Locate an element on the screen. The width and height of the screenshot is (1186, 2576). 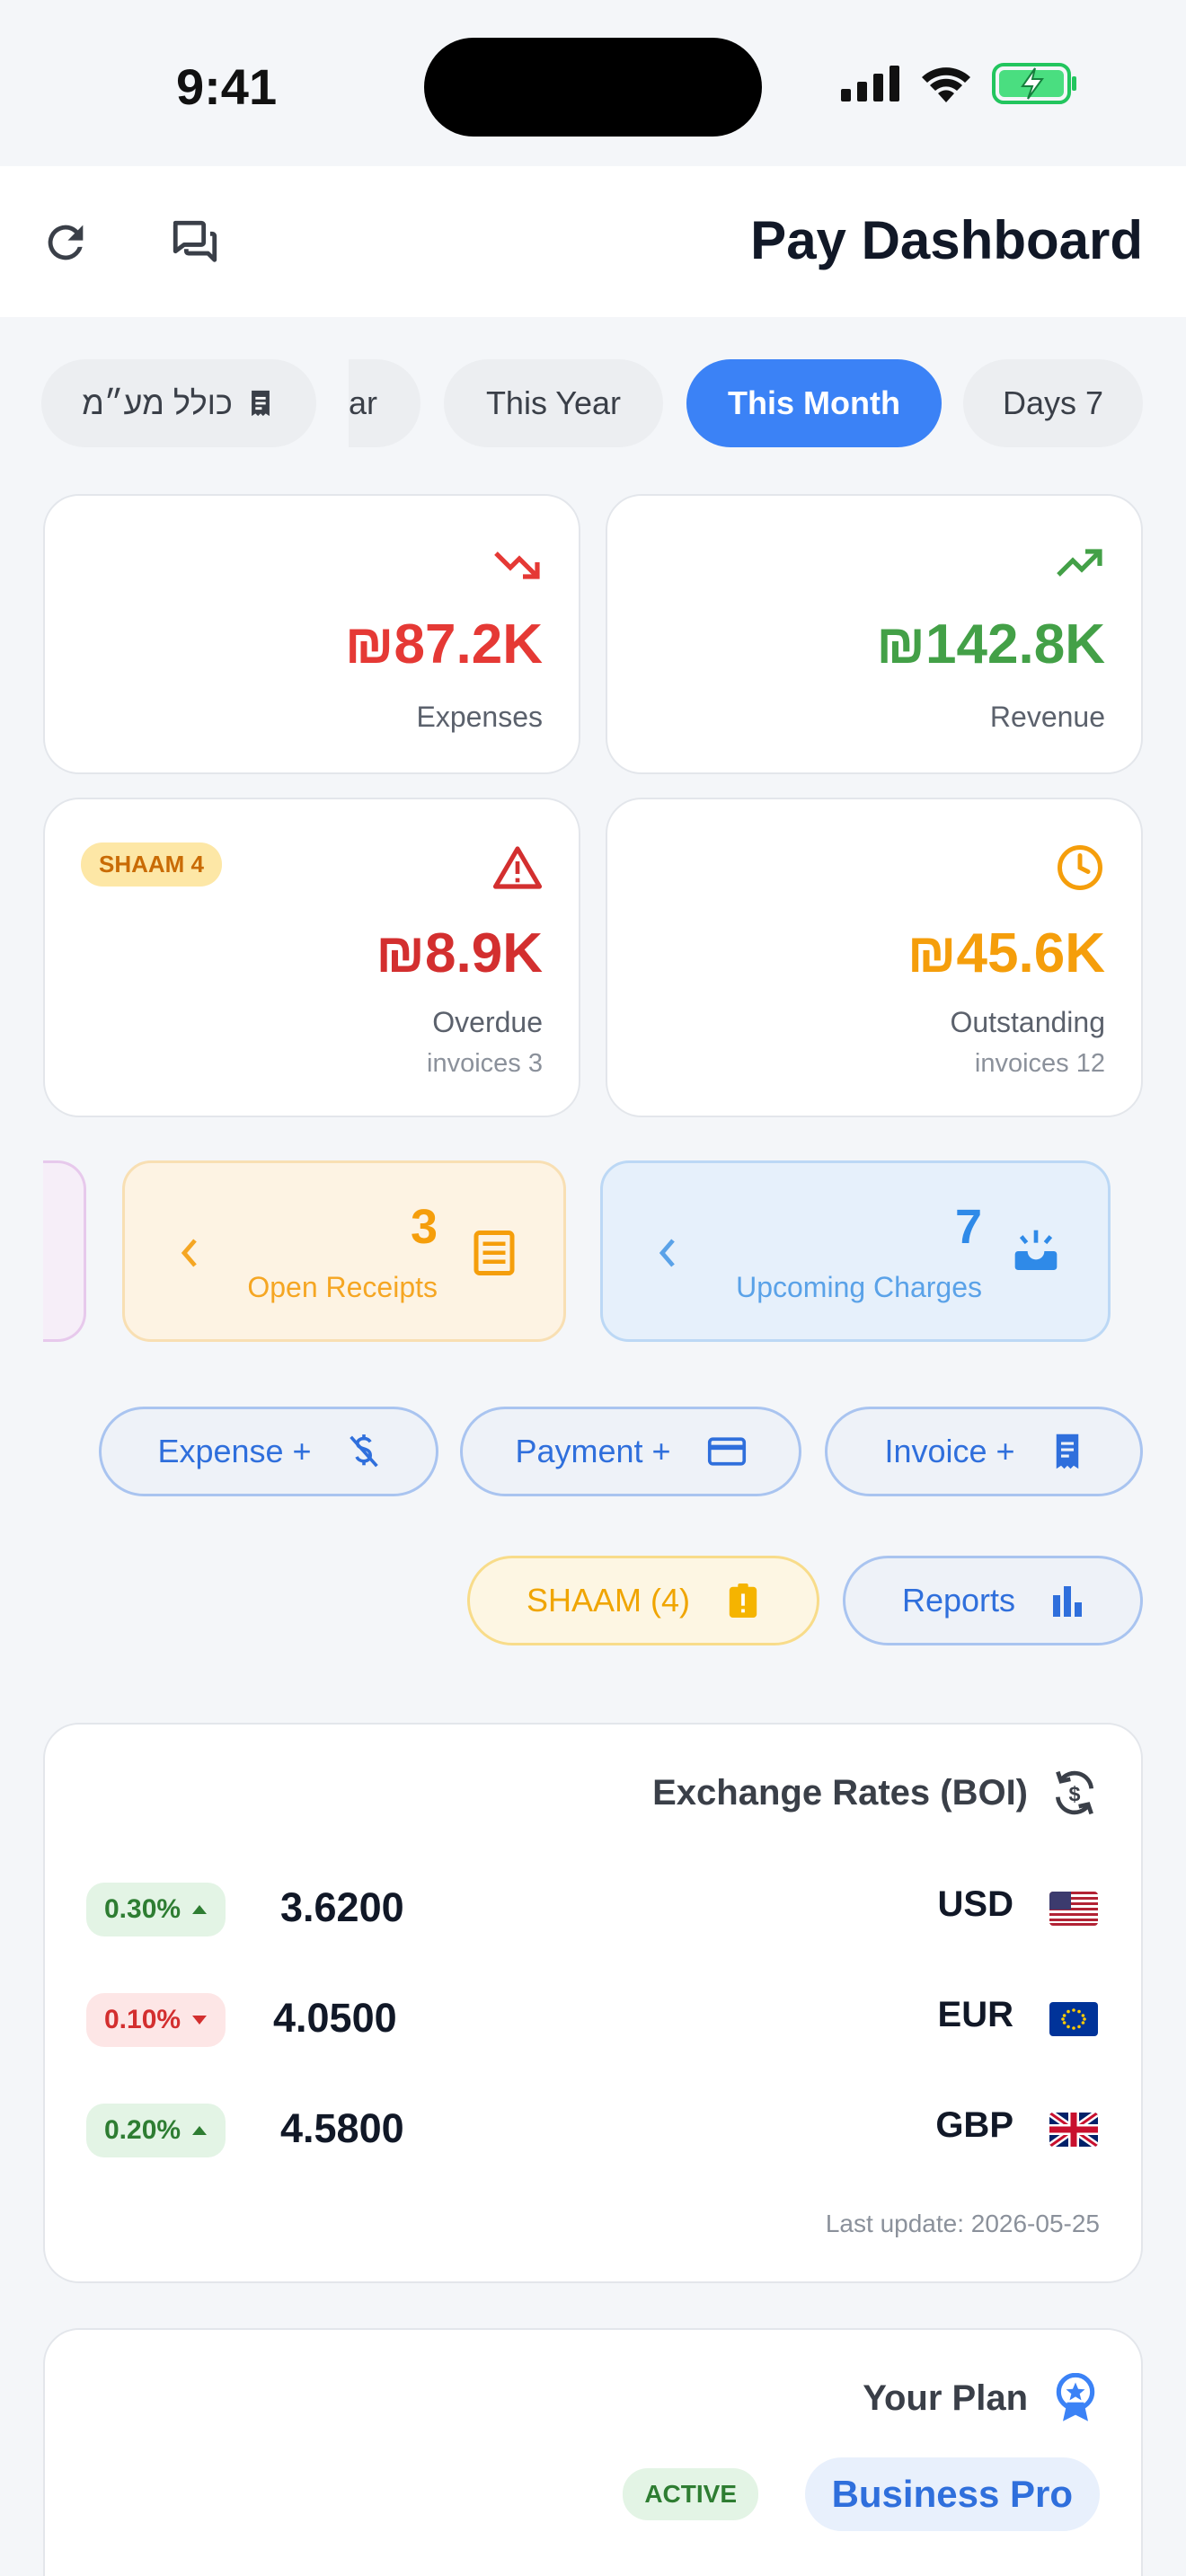
open-receipts-label: Open Receipts is located at coordinates (342, 1287).